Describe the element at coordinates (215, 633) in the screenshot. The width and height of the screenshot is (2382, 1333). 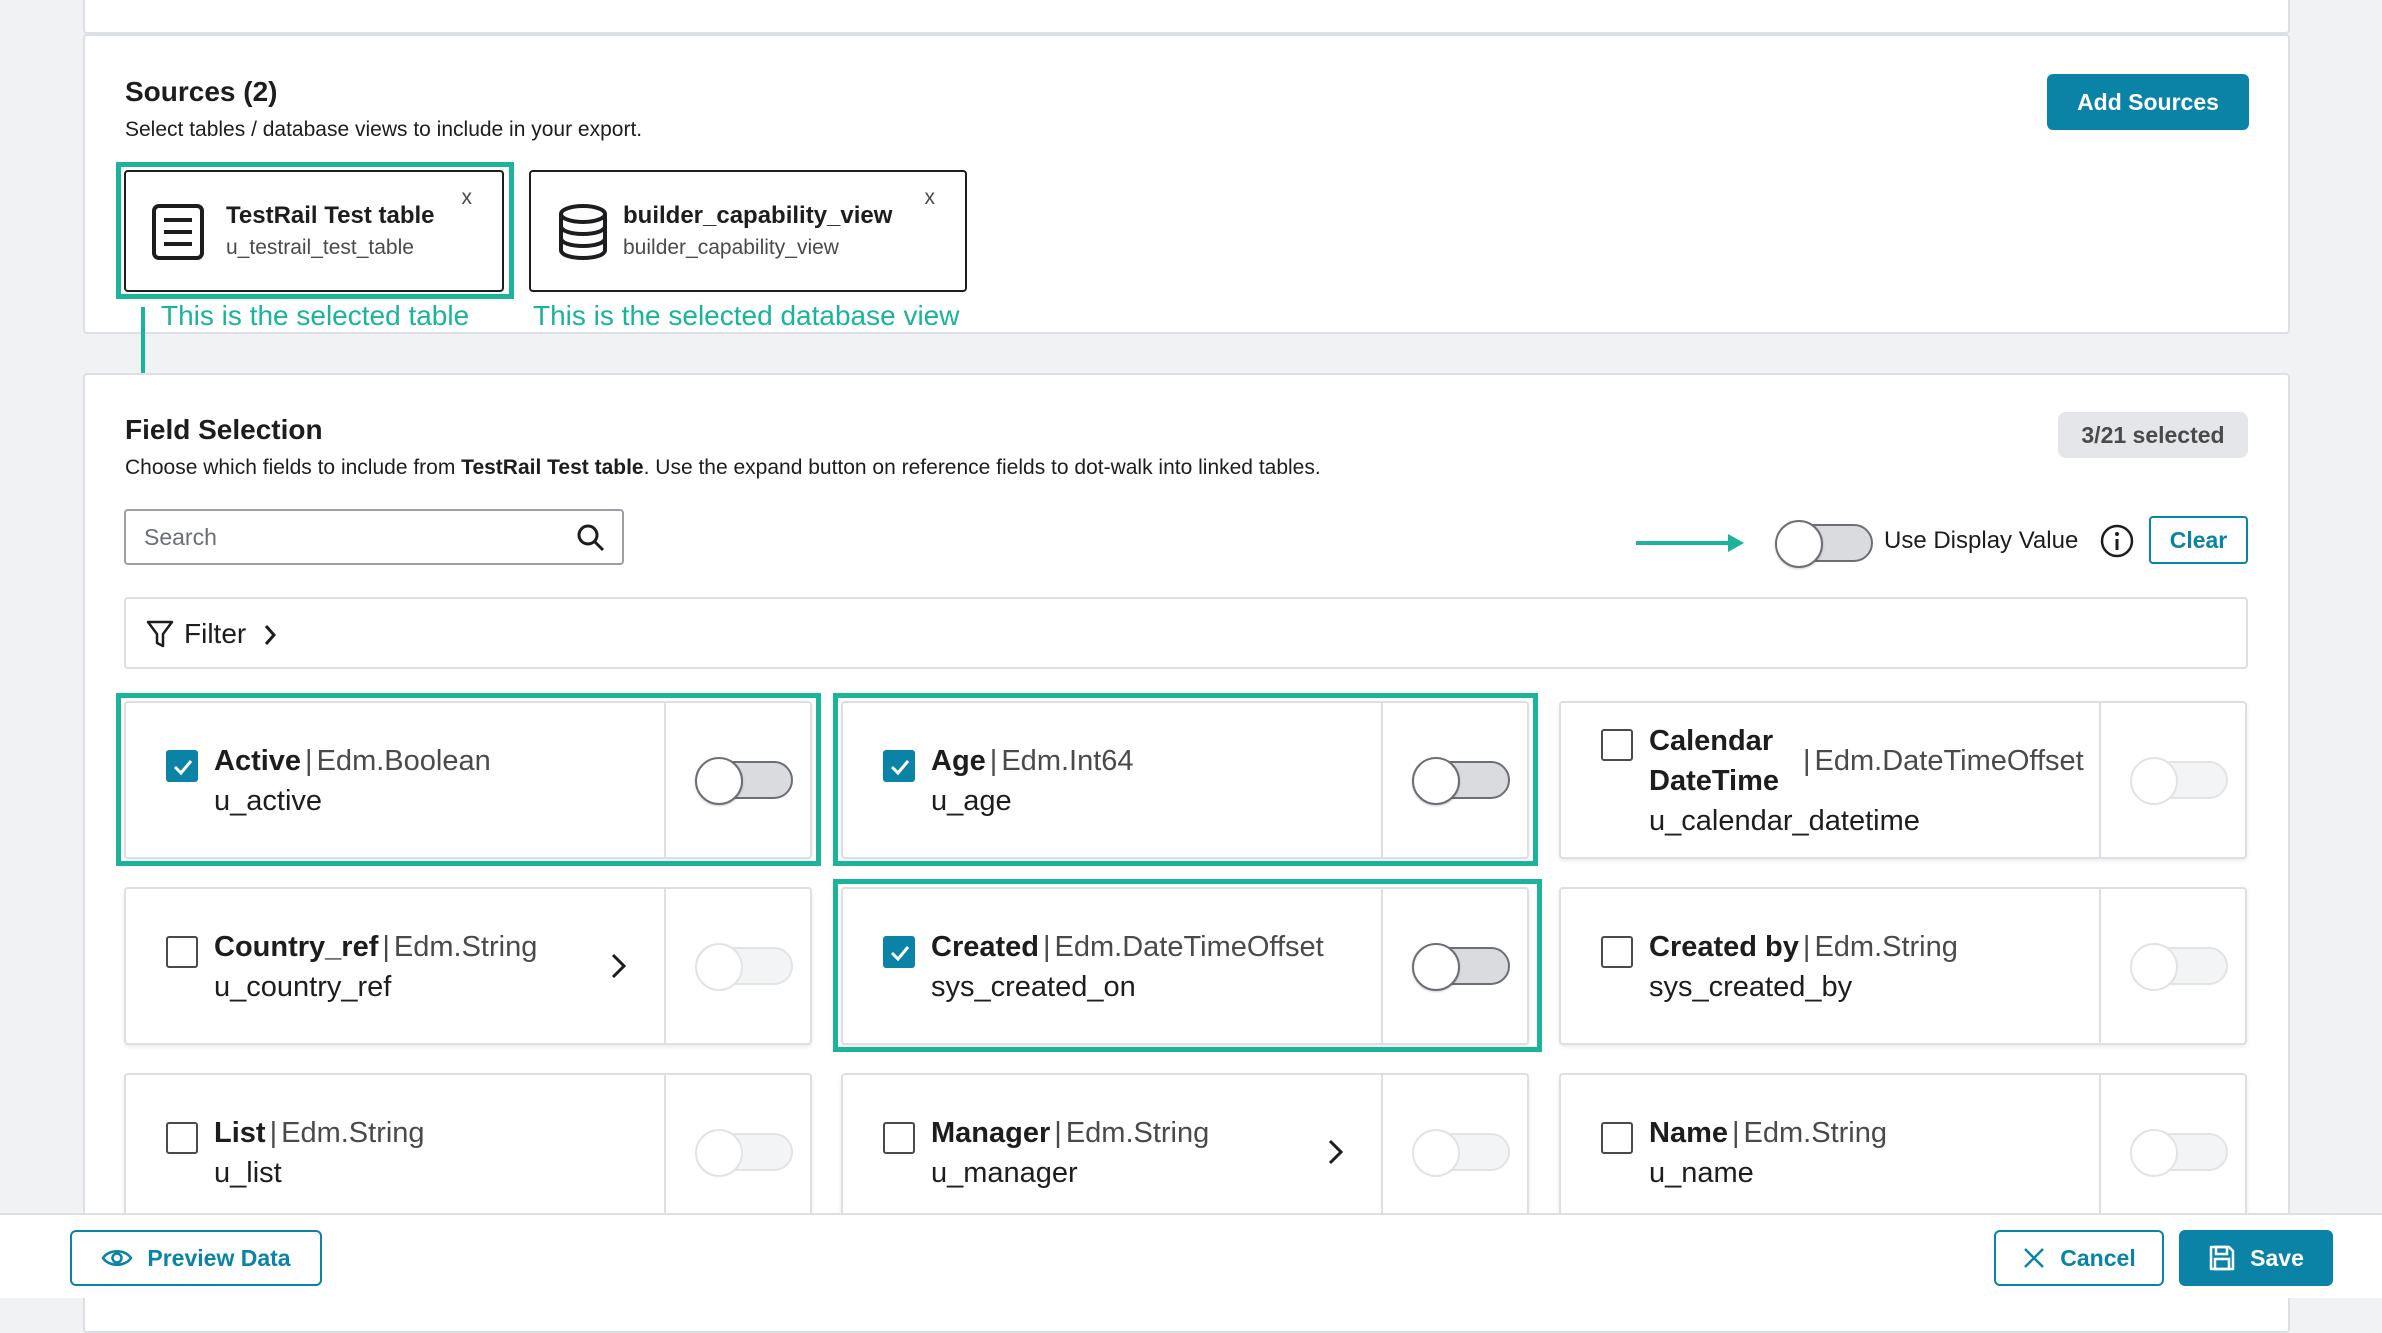
I see `filter-label: Filter` at that location.